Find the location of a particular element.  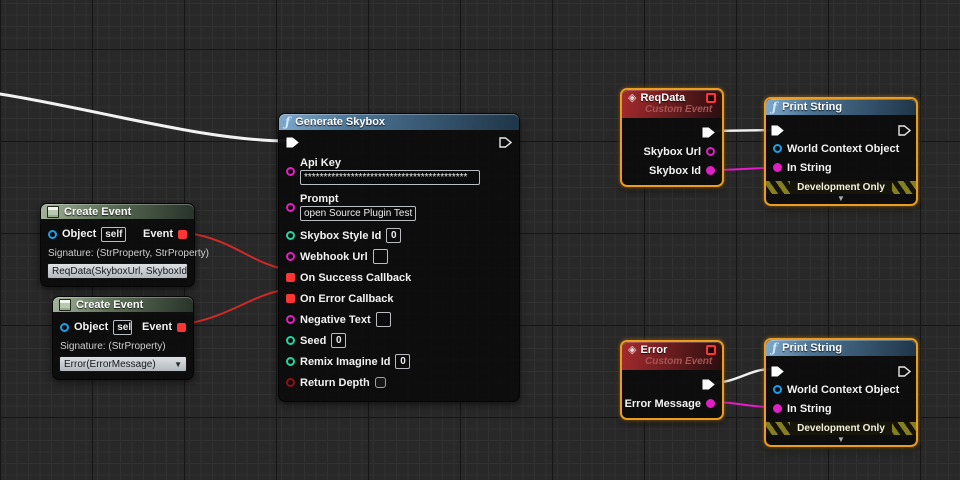

delegate-dropdown: ReqData(SkyboxUrl, SkyboxId) ▼ is located at coordinates (117, 271).